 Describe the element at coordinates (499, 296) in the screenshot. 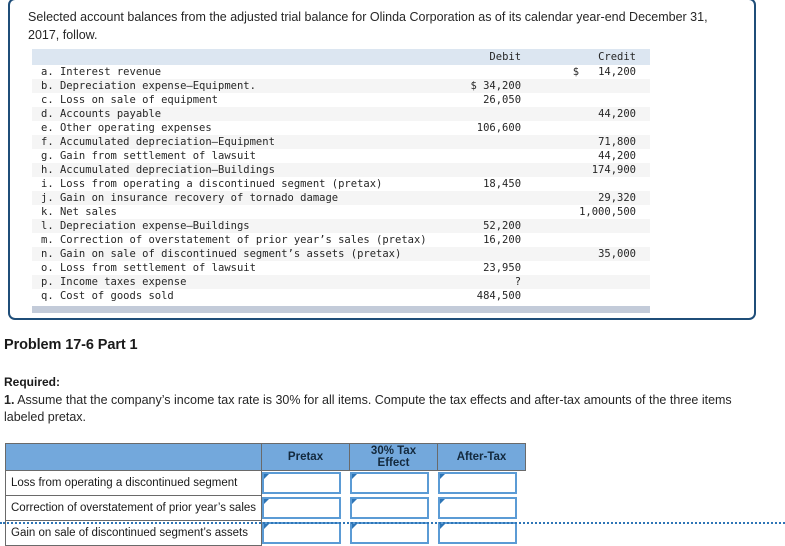

I see `debit-cell: 484,500` at that location.